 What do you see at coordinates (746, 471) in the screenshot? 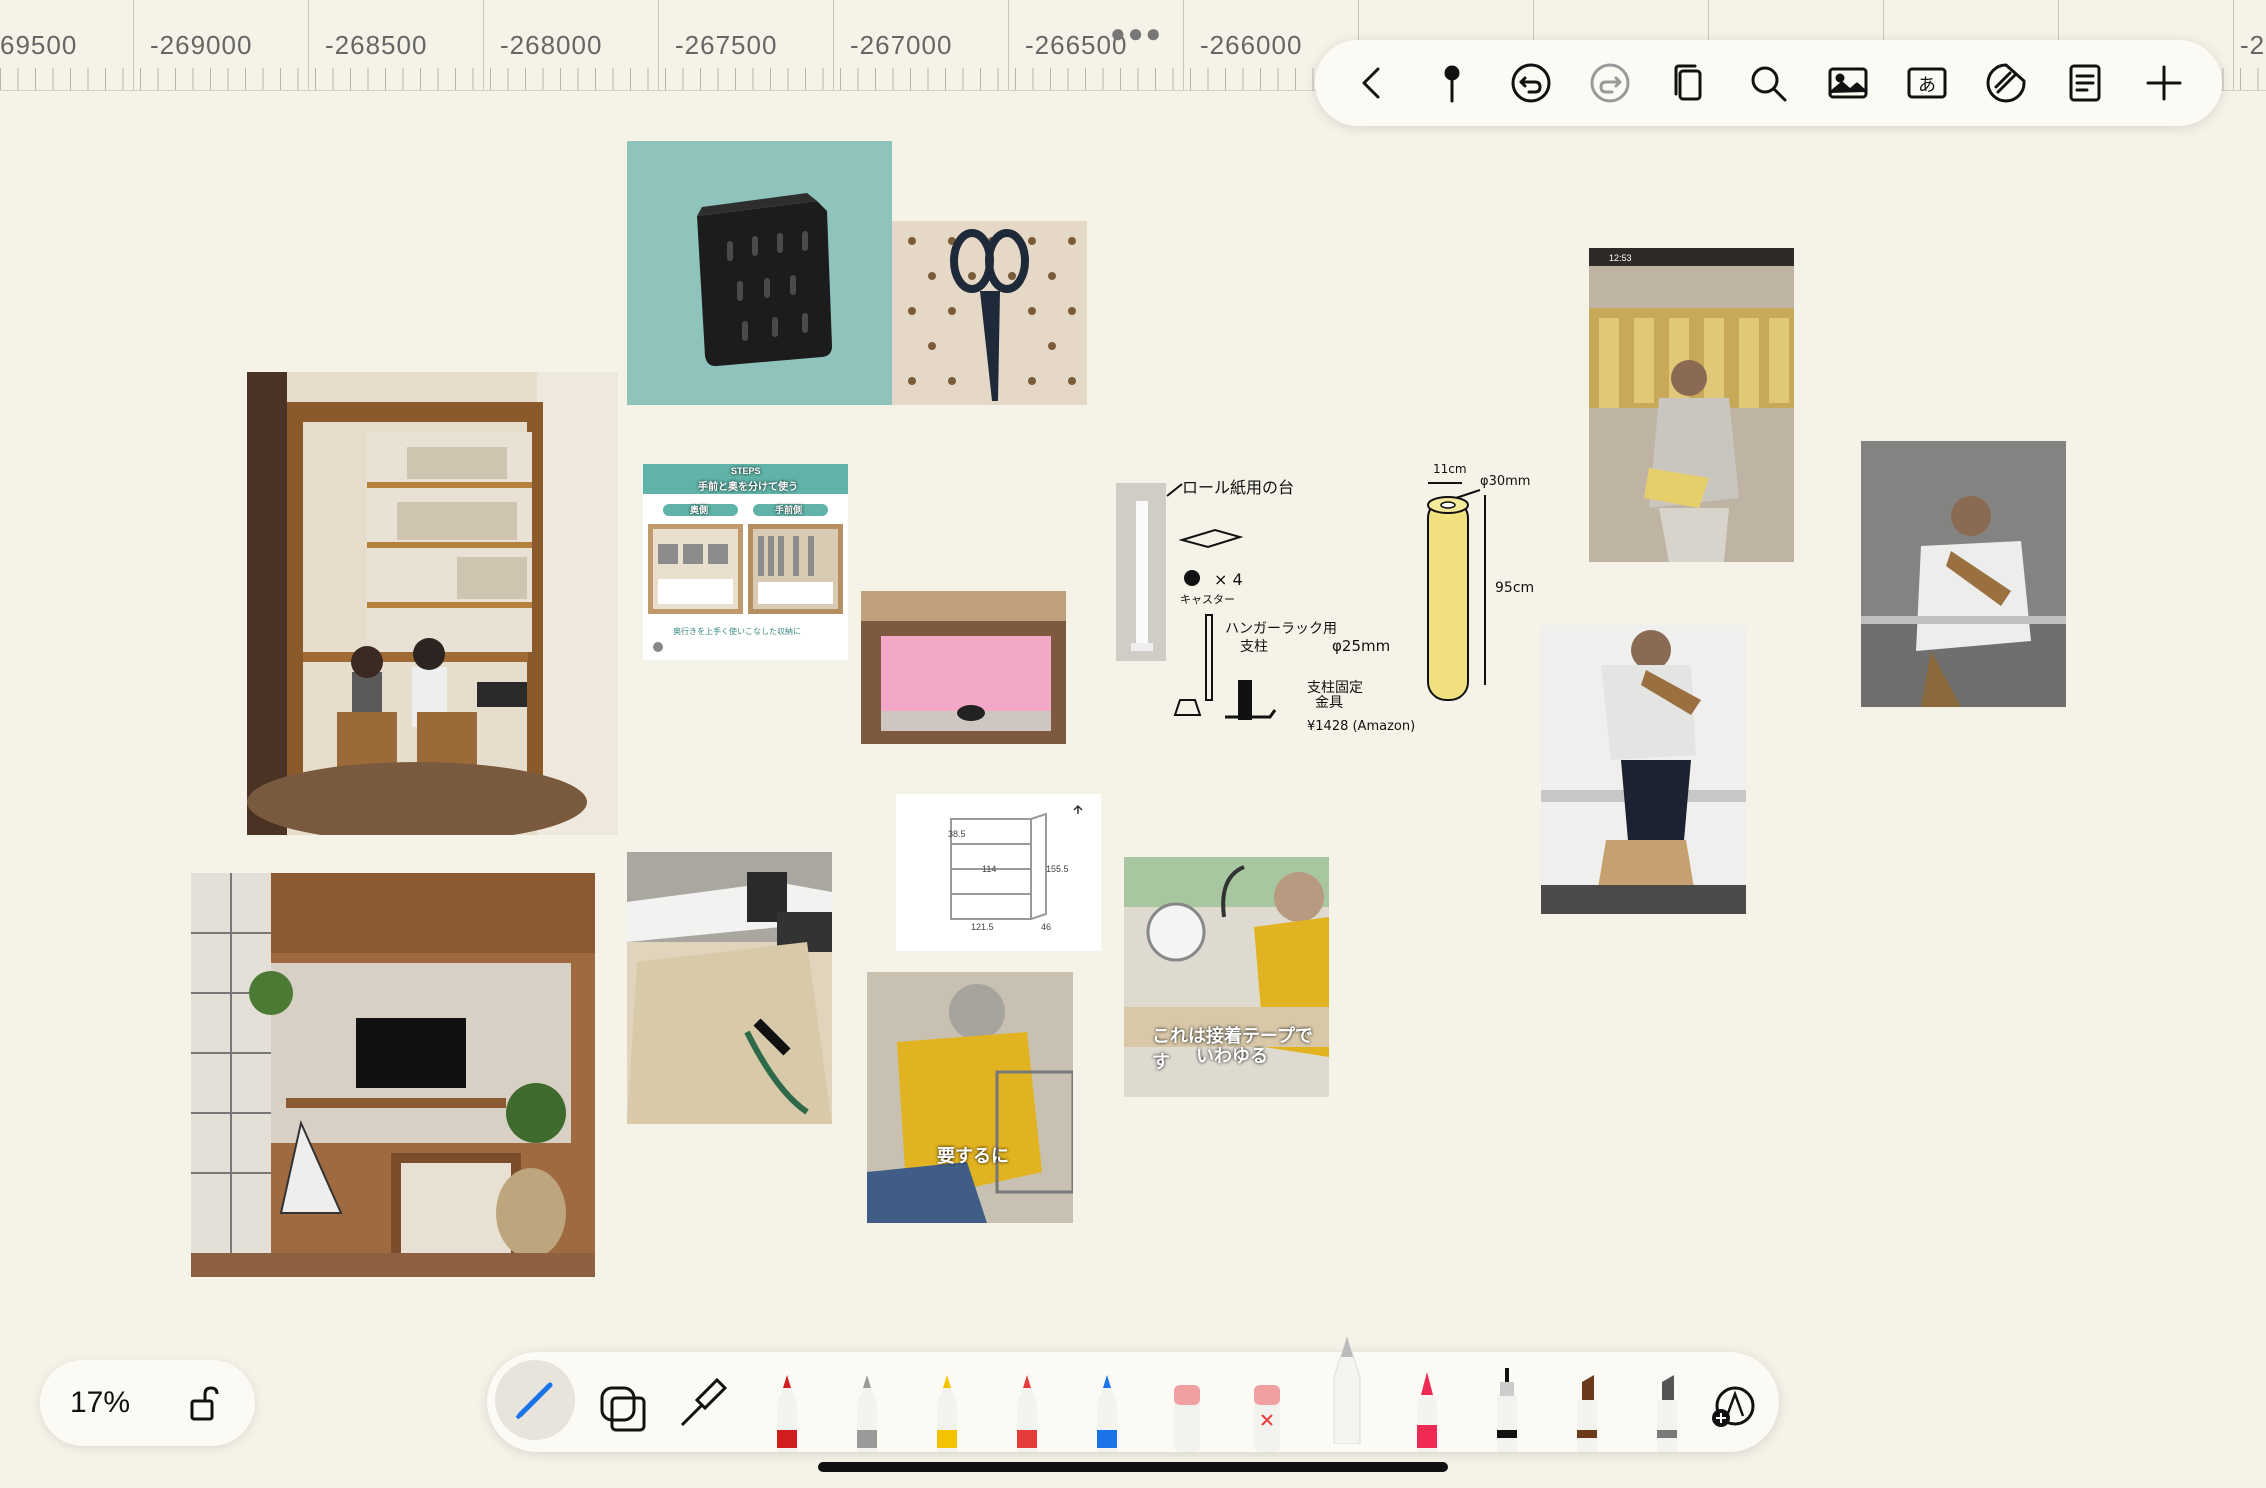
I see `steps-header-text: STEPS` at bounding box center [746, 471].